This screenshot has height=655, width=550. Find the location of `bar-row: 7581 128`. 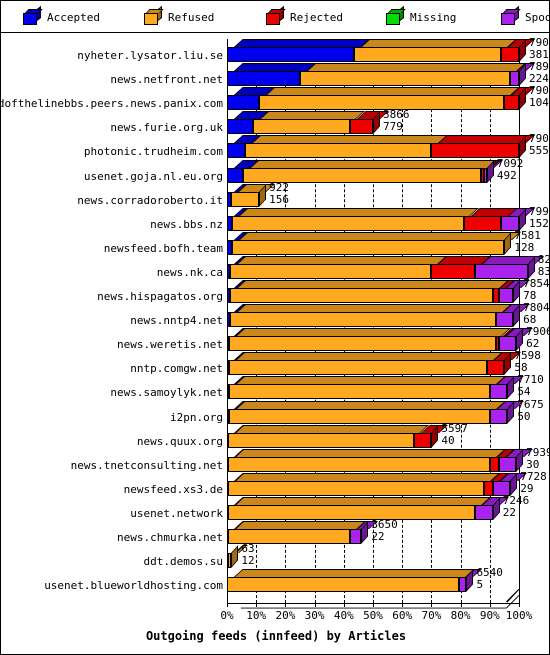

bar-row: 7581 128 is located at coordinates (384, 242).